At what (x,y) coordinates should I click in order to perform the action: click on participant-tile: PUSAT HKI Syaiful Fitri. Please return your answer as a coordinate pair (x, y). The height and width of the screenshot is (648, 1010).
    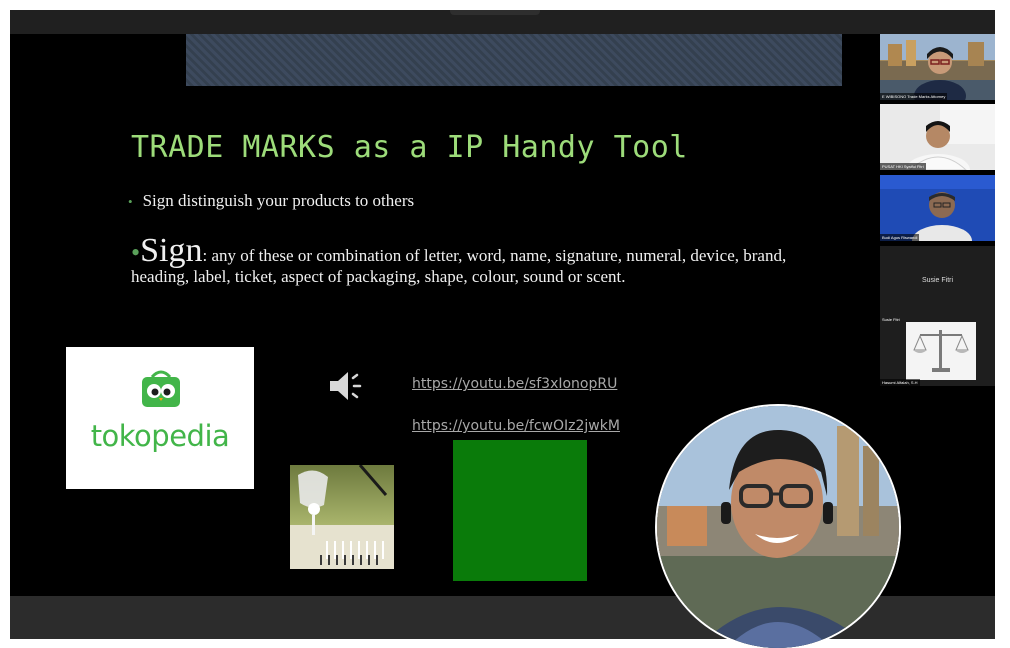
    Looking at the image, I should click on (937, 137).